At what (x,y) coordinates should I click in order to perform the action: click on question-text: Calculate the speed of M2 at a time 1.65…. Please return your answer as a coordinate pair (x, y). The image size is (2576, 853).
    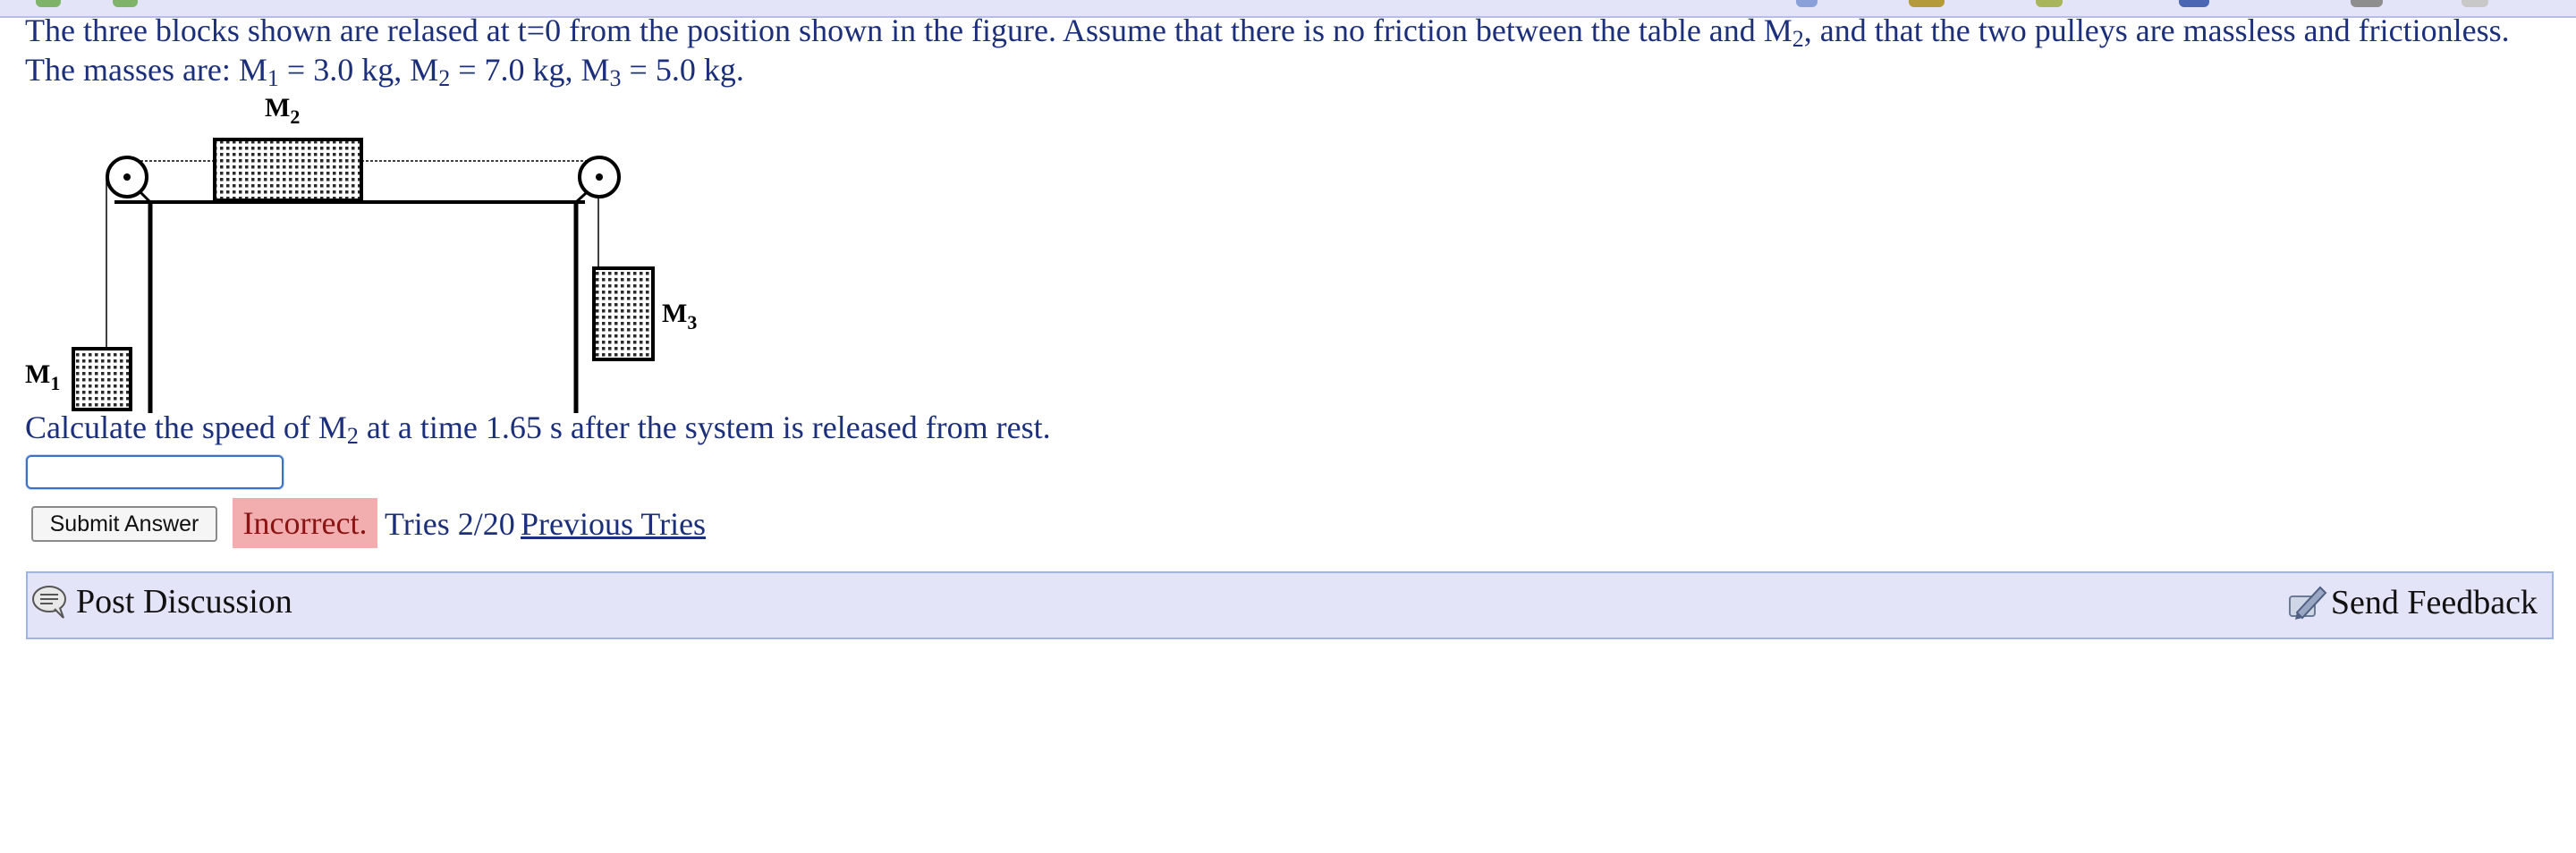
    Looking at the image, I should click on (538, 428).